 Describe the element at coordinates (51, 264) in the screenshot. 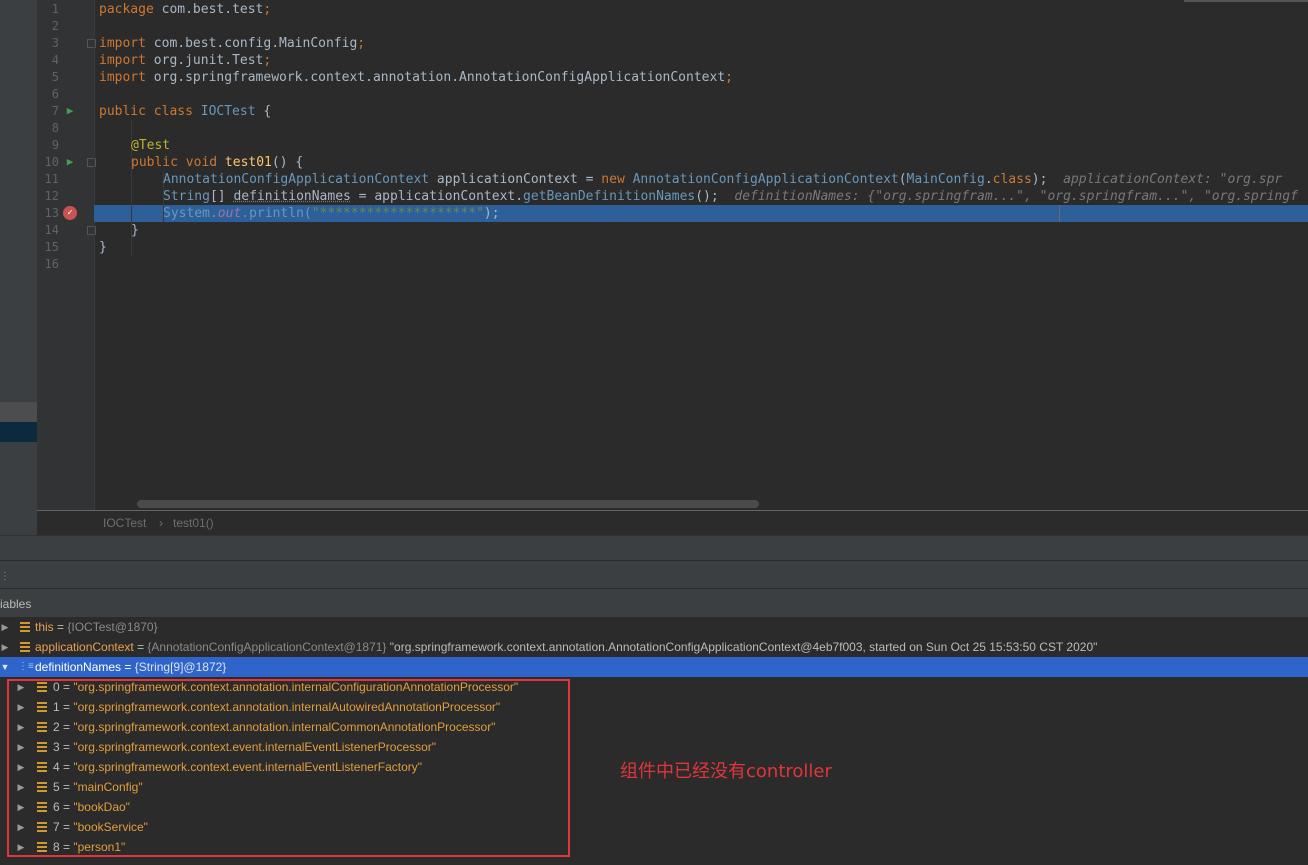

I see `line-number: 16` at that location.